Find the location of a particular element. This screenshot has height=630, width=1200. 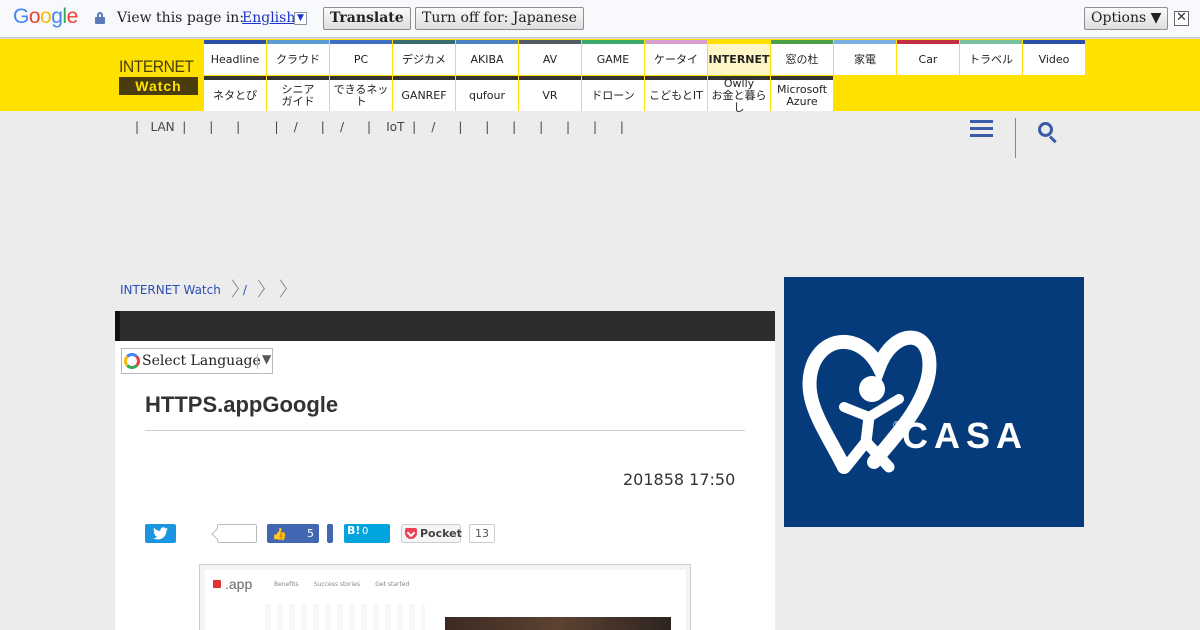

nav-item-nav_row1-4: AKIBA is located at coordinates (487, 57).